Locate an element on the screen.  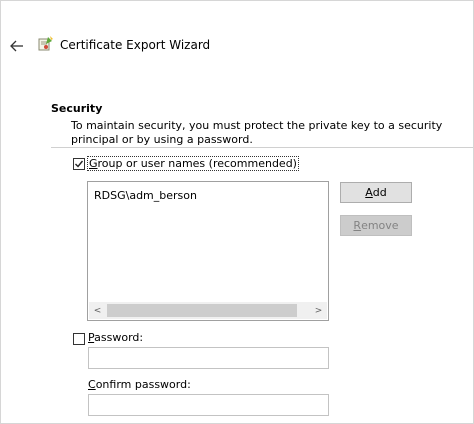
remove-button: Remove is located at coordinates (376, 225).